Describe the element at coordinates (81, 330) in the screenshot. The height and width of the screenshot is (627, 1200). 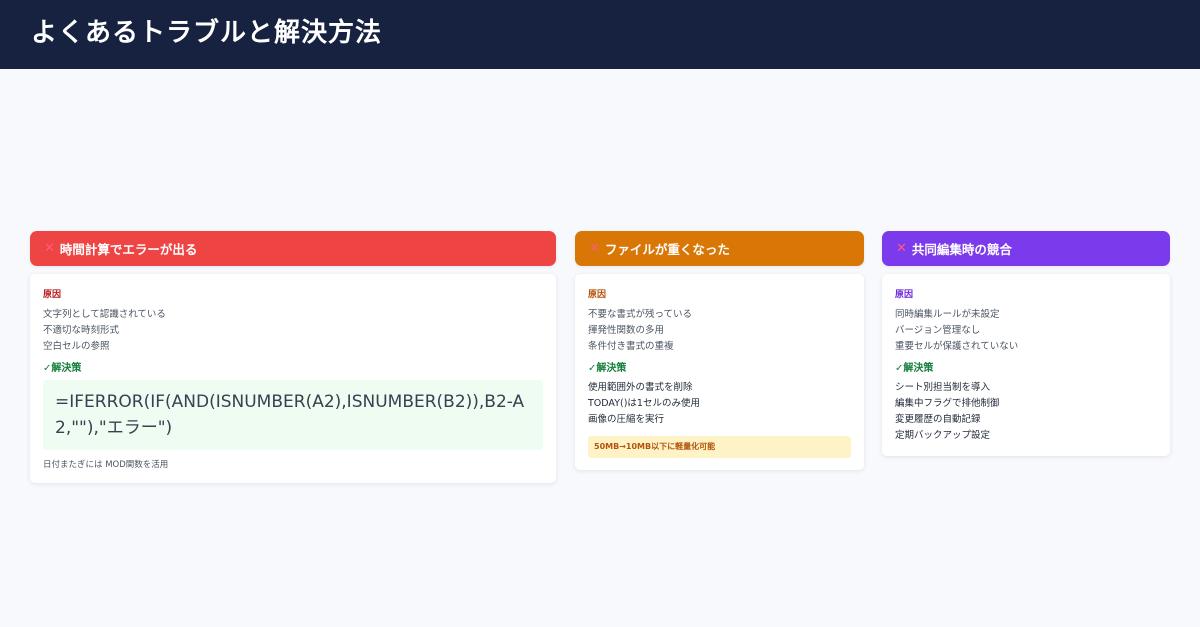
I see `cause-item: 不適切な時刻形式` at that location.